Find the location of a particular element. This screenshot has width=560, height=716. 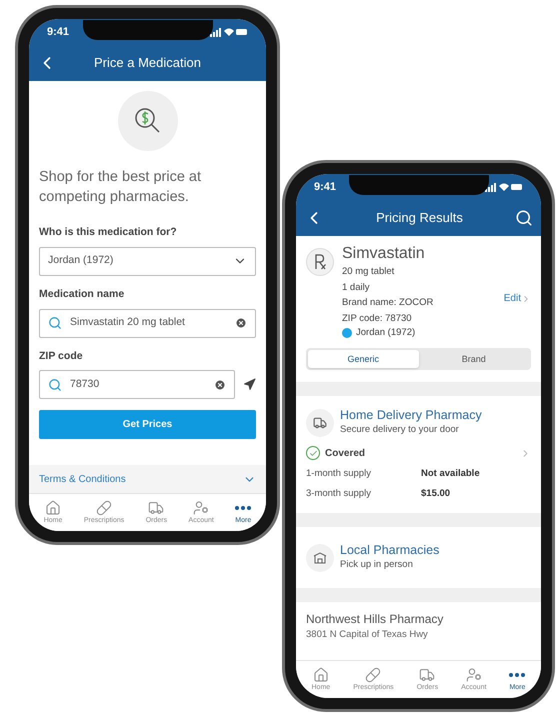

supply-price: $15.00 is located at coordinates (435, 493).